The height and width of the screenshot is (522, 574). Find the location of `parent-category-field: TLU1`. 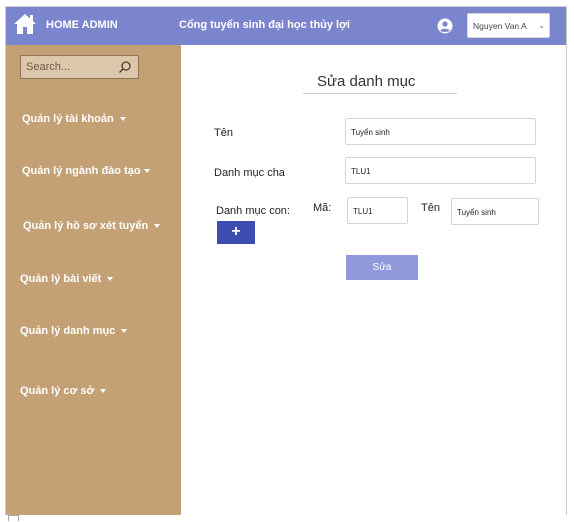

parent-category-field: TLU1 is located at coordinates (440, 170).